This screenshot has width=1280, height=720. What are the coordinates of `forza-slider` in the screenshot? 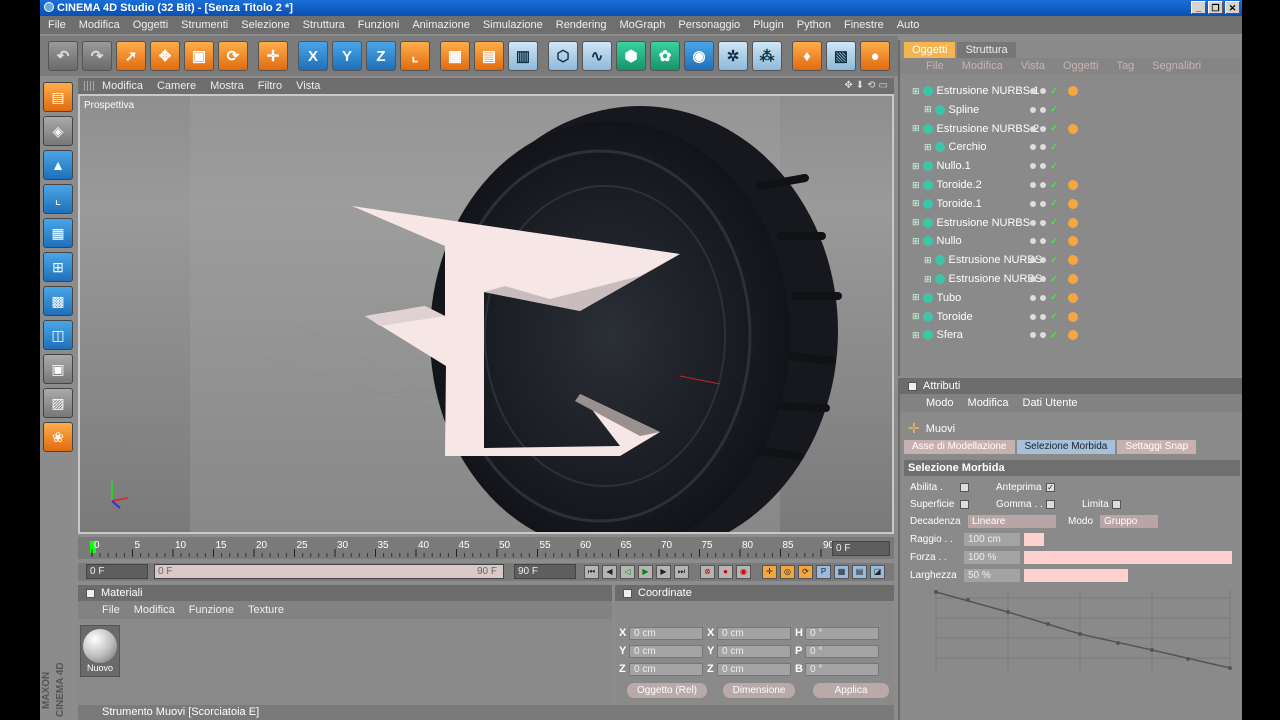 It's located at (1128, 557).